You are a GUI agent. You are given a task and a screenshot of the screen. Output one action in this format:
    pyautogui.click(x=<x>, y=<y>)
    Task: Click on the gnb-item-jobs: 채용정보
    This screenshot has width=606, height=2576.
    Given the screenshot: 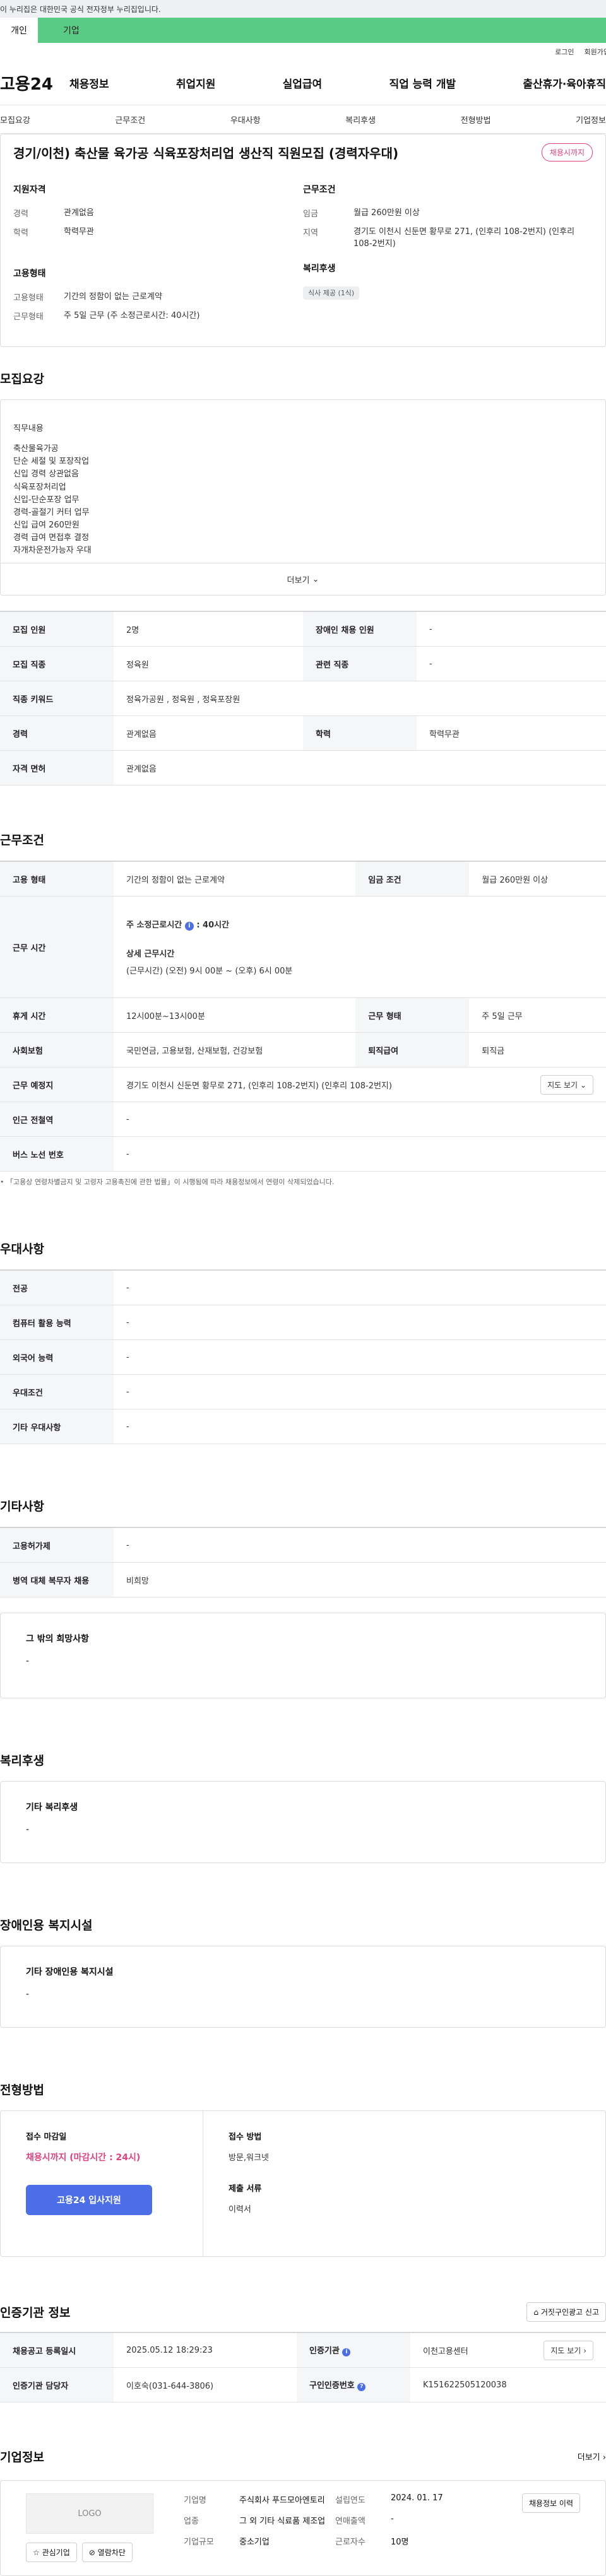 What is the action you would take?
    pyautogui.click(x=89, y=83)
    